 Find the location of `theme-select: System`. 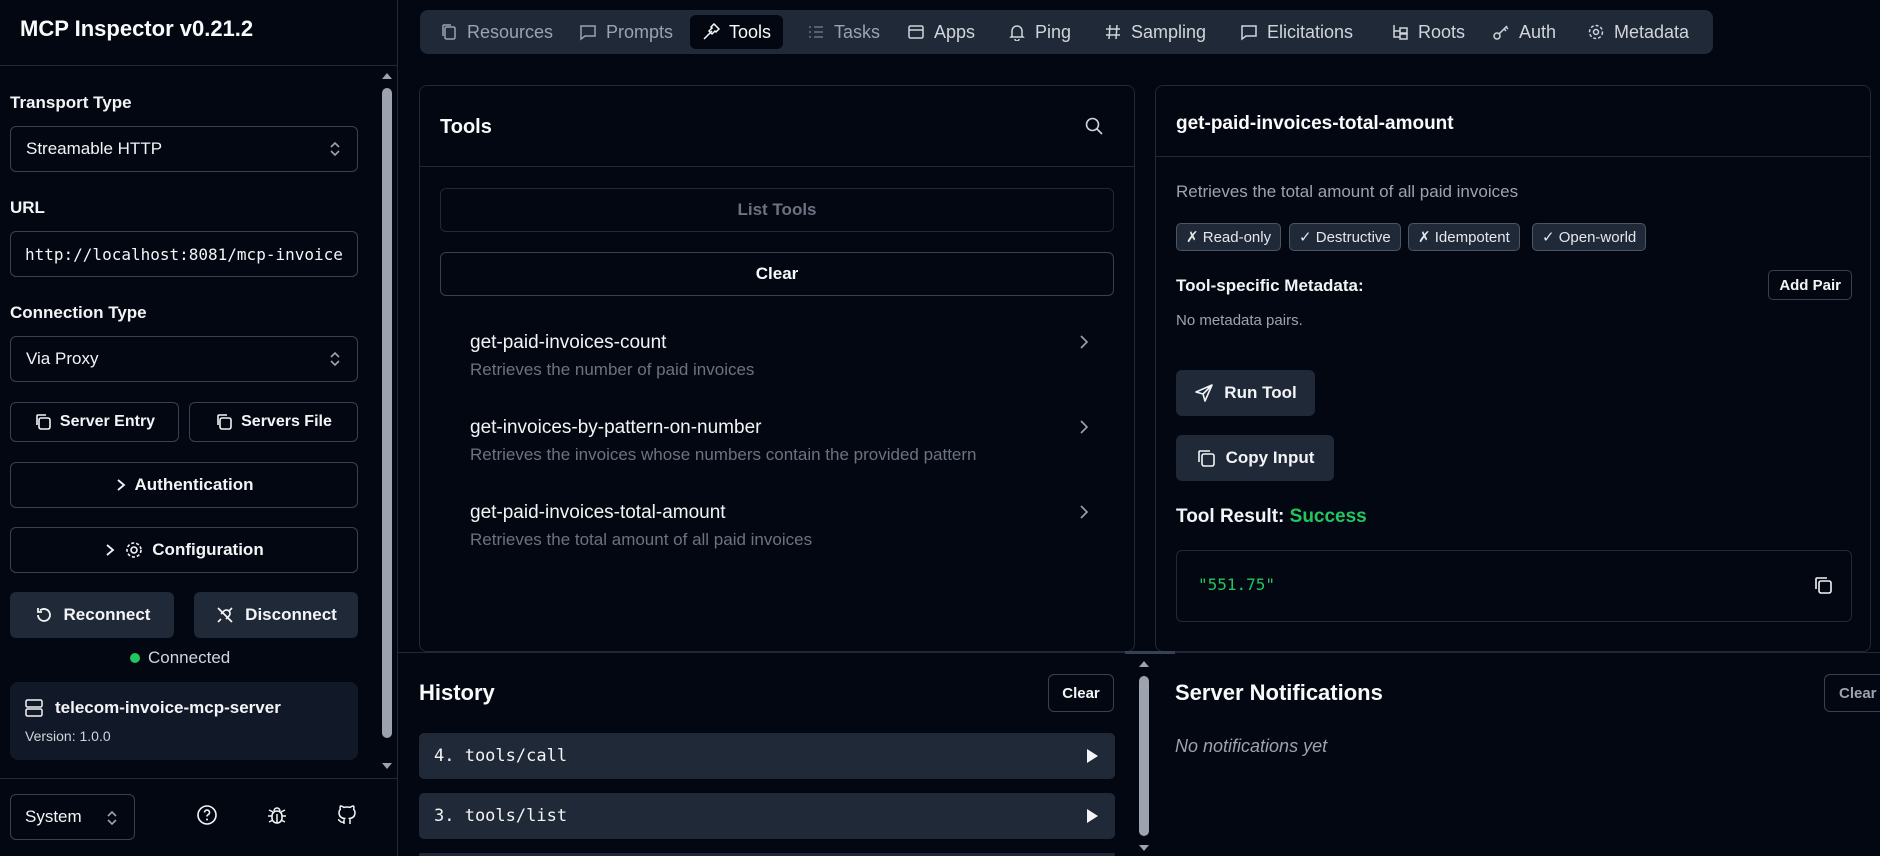

theme-select: System is located at coordinates (72, 817).